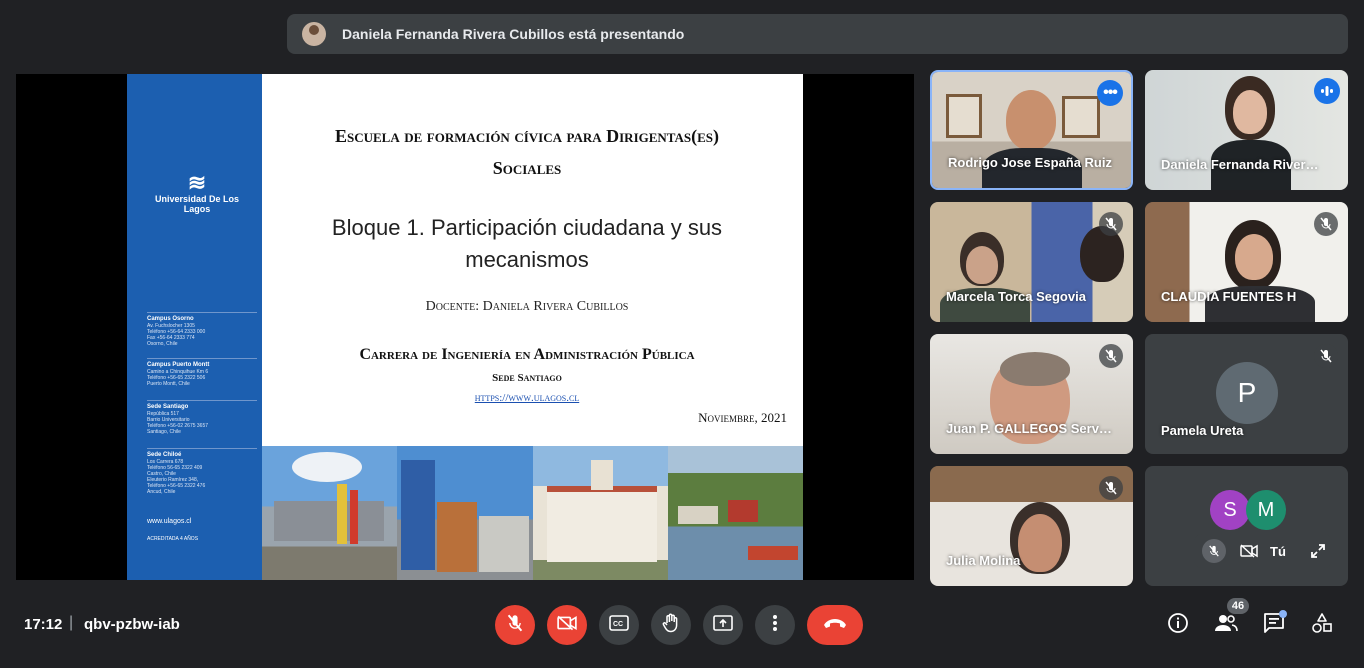 The image size is (1364, 668). What do you see at coordinates (1030, 162) in the screenshot?
I see `participant-name: Rodrigo Jose España Ruiz` at bounding box center [1030, 162].